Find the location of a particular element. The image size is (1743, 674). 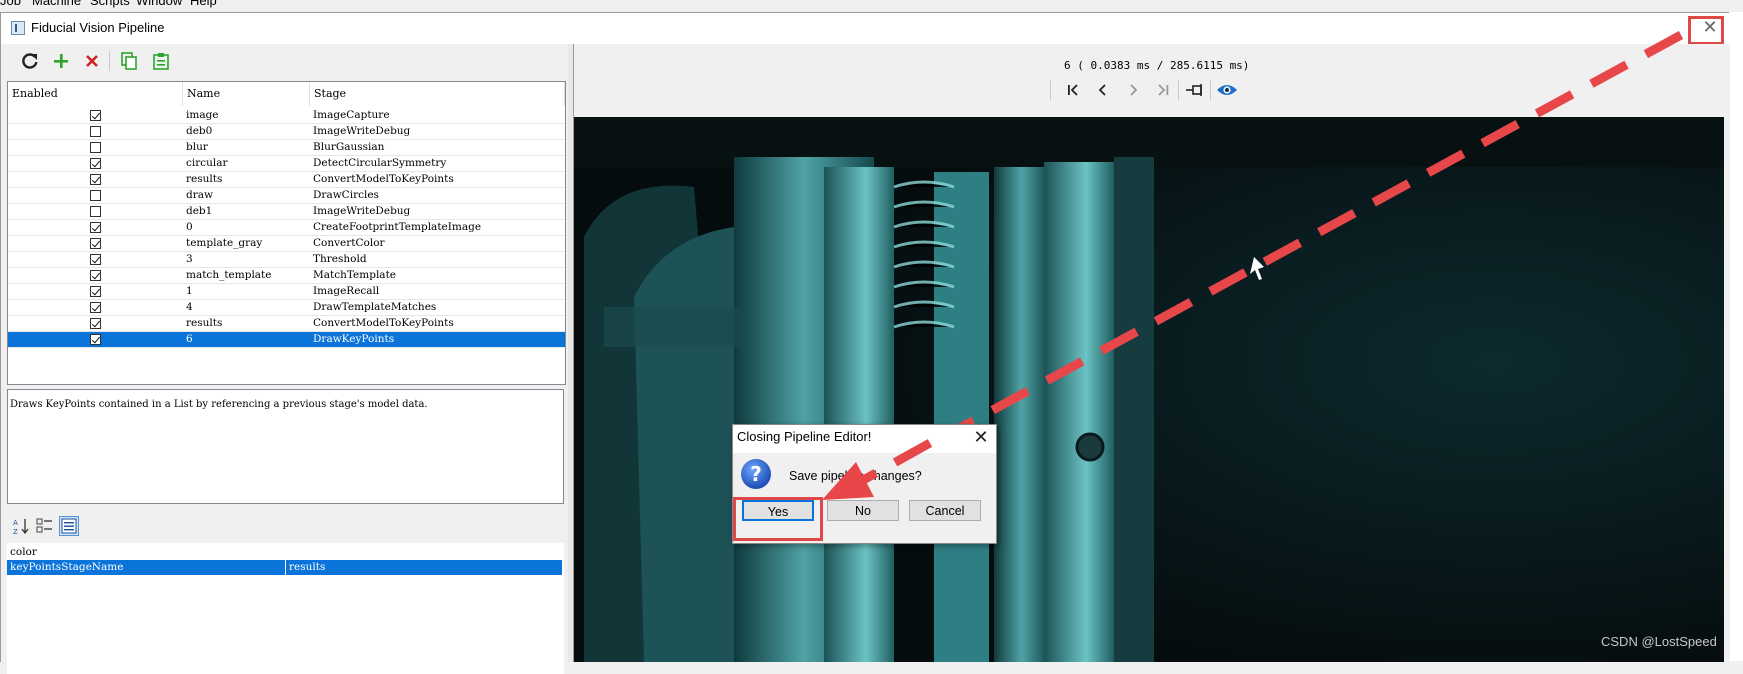

annotation-arrow-head is located at coordinates (877, 469).